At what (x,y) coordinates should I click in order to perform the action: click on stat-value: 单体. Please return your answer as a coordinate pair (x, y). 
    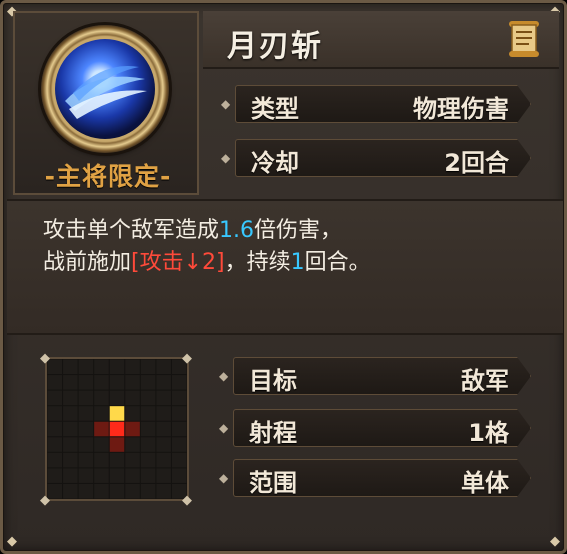
    Looking at the image, I should click on (485, 483).